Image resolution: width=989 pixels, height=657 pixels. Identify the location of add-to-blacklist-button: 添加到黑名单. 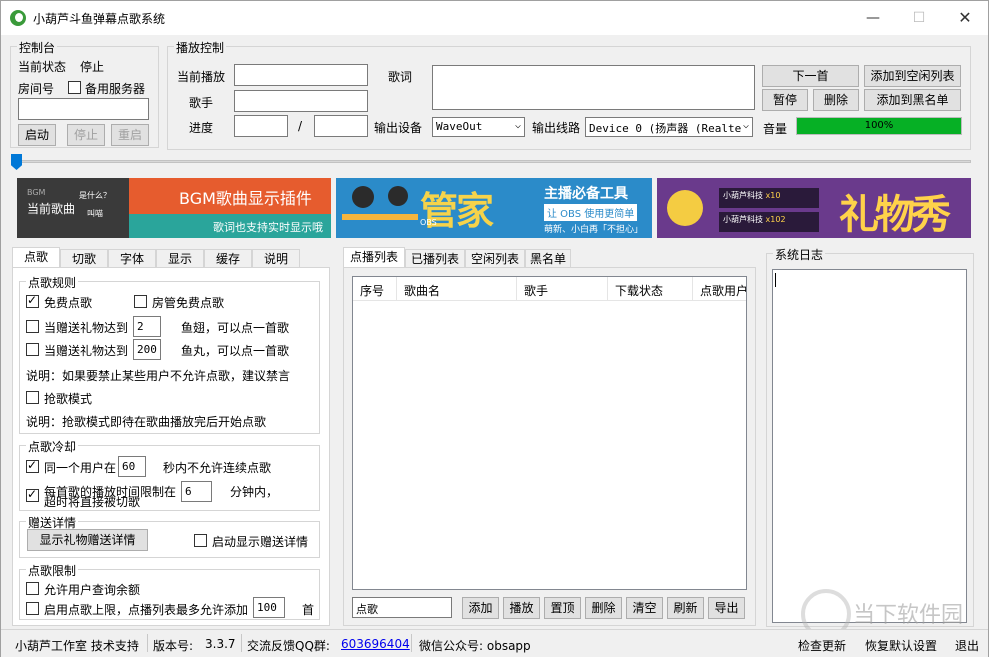
(912, 100).